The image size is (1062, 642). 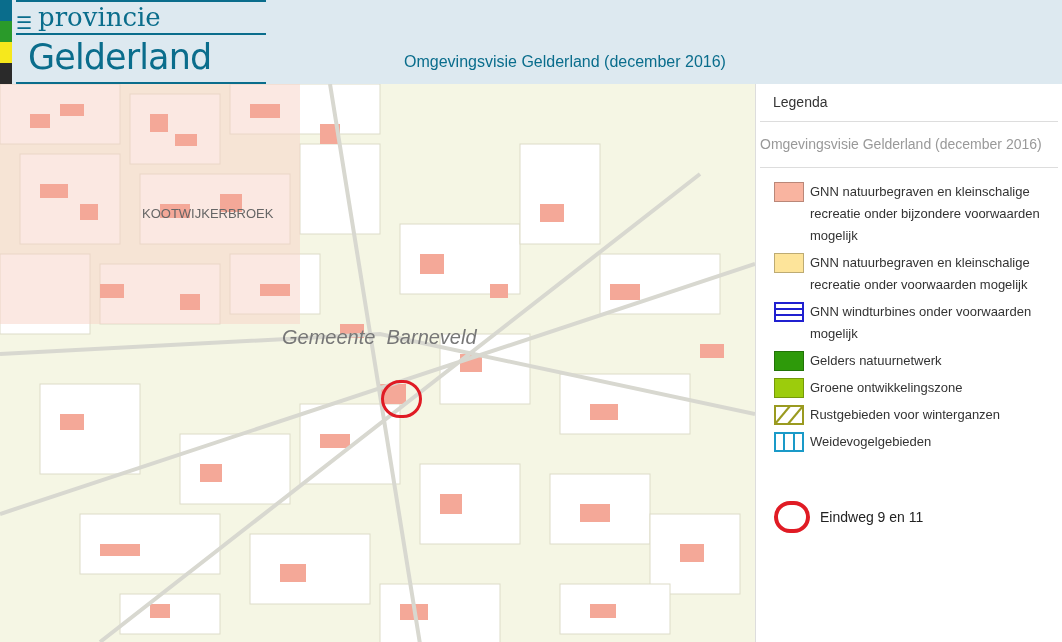 What do you see at coordinates (208, 214) in the screenshot?
I see `map-label: KOOTWIJKERBROEK` at bounding box center [208, 214].